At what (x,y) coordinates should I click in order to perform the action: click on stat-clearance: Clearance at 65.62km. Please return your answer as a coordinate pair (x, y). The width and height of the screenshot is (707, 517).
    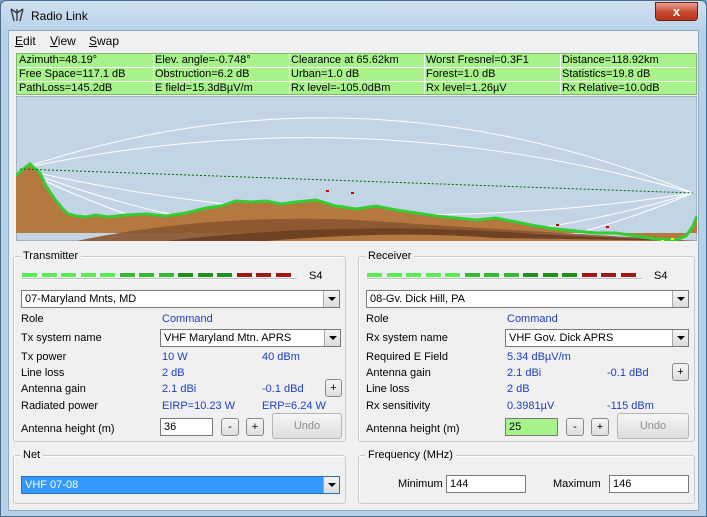
    Looking at the image, I should click on (345, 60).